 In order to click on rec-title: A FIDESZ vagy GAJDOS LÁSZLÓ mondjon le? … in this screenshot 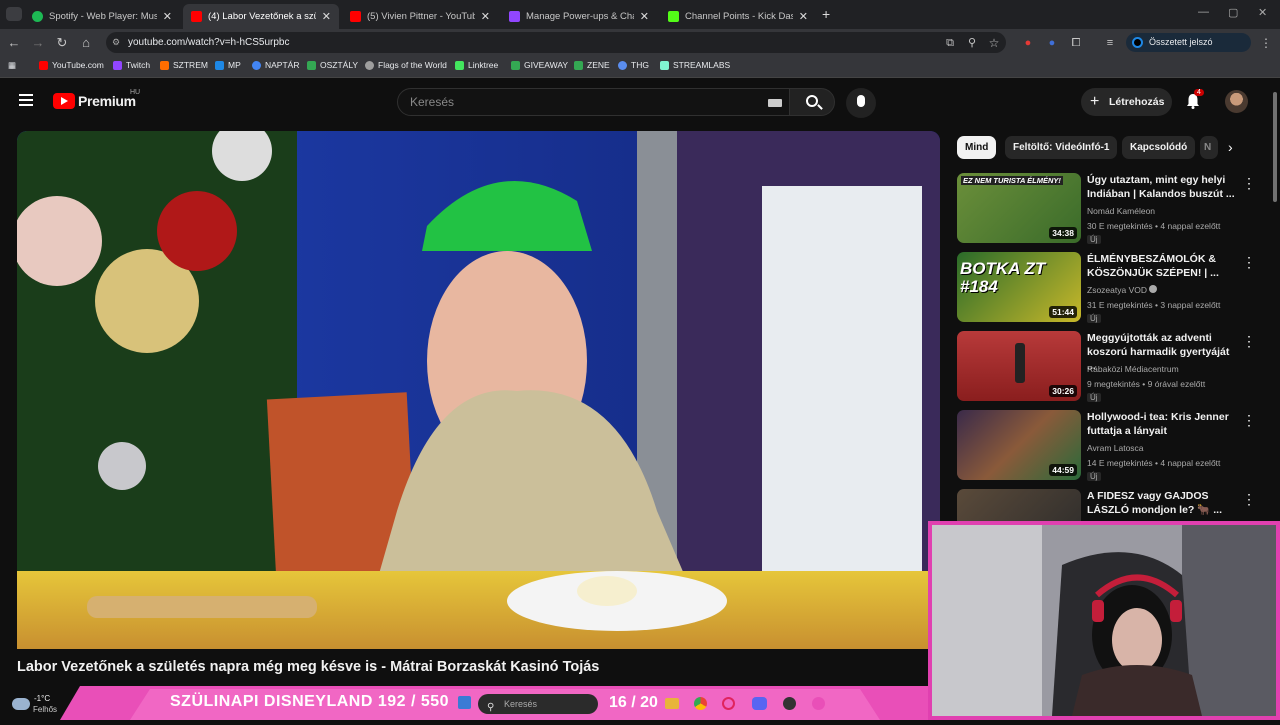, I will do `click(1162, 503)`.